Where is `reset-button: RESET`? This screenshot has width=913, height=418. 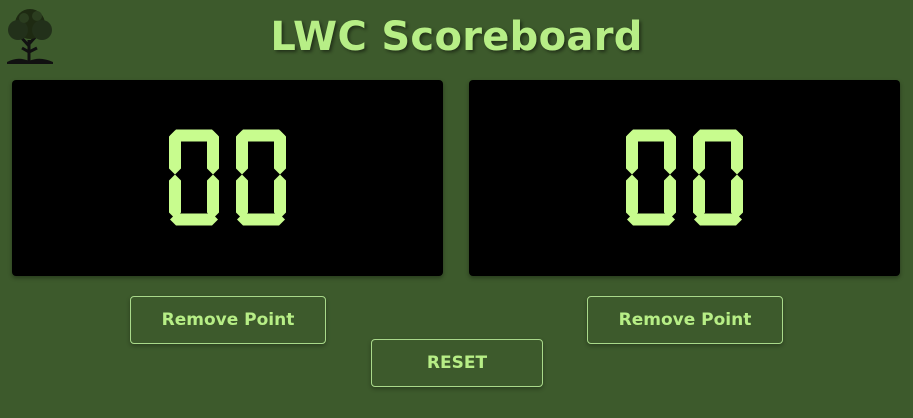 reset-button: RESET is located at coordinates (457, 363).